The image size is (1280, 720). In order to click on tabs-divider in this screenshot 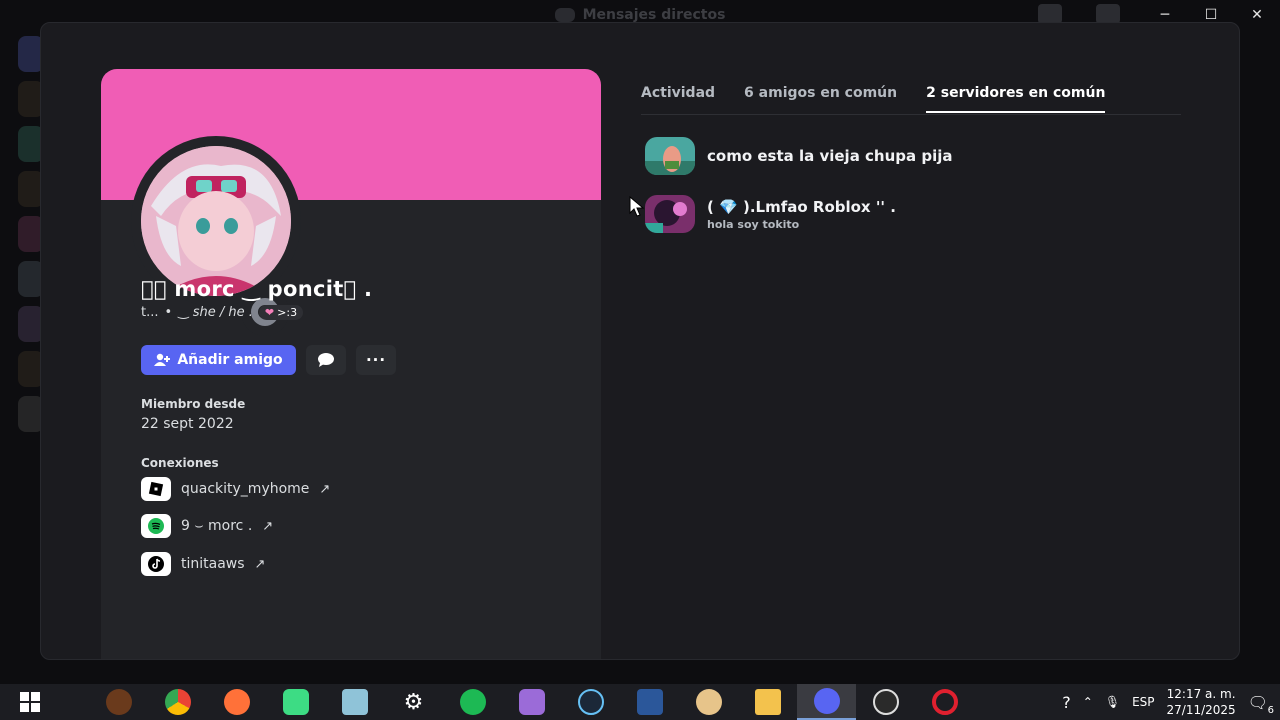, I will do `click(911, 114)`.